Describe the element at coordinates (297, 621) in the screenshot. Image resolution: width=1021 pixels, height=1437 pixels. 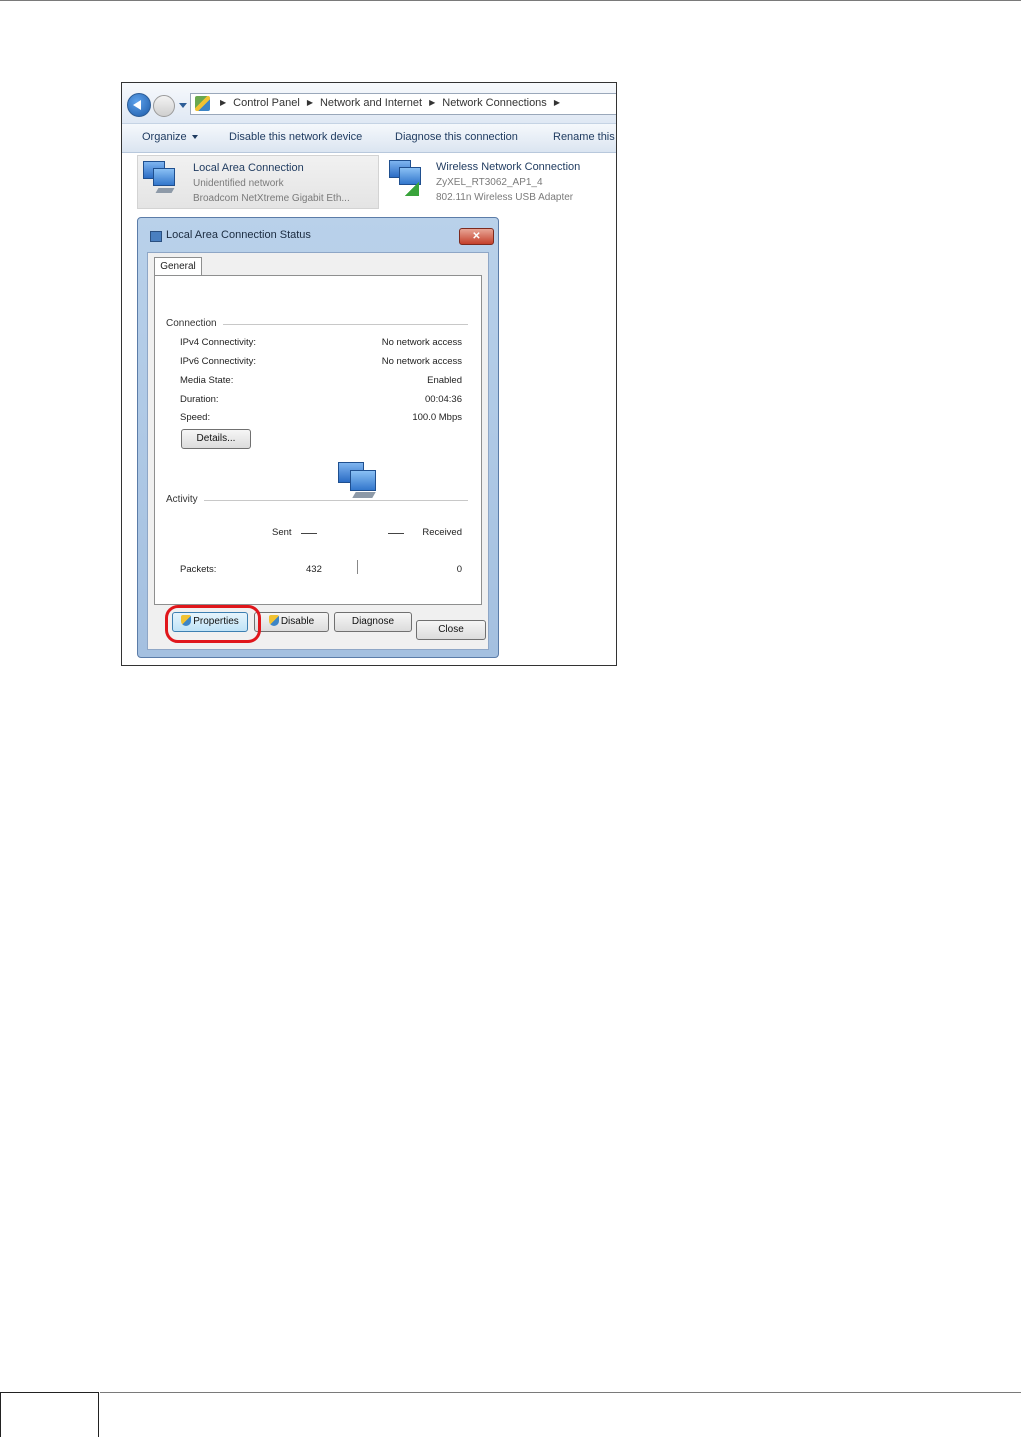
I see `disable-label: Disable` at that location.